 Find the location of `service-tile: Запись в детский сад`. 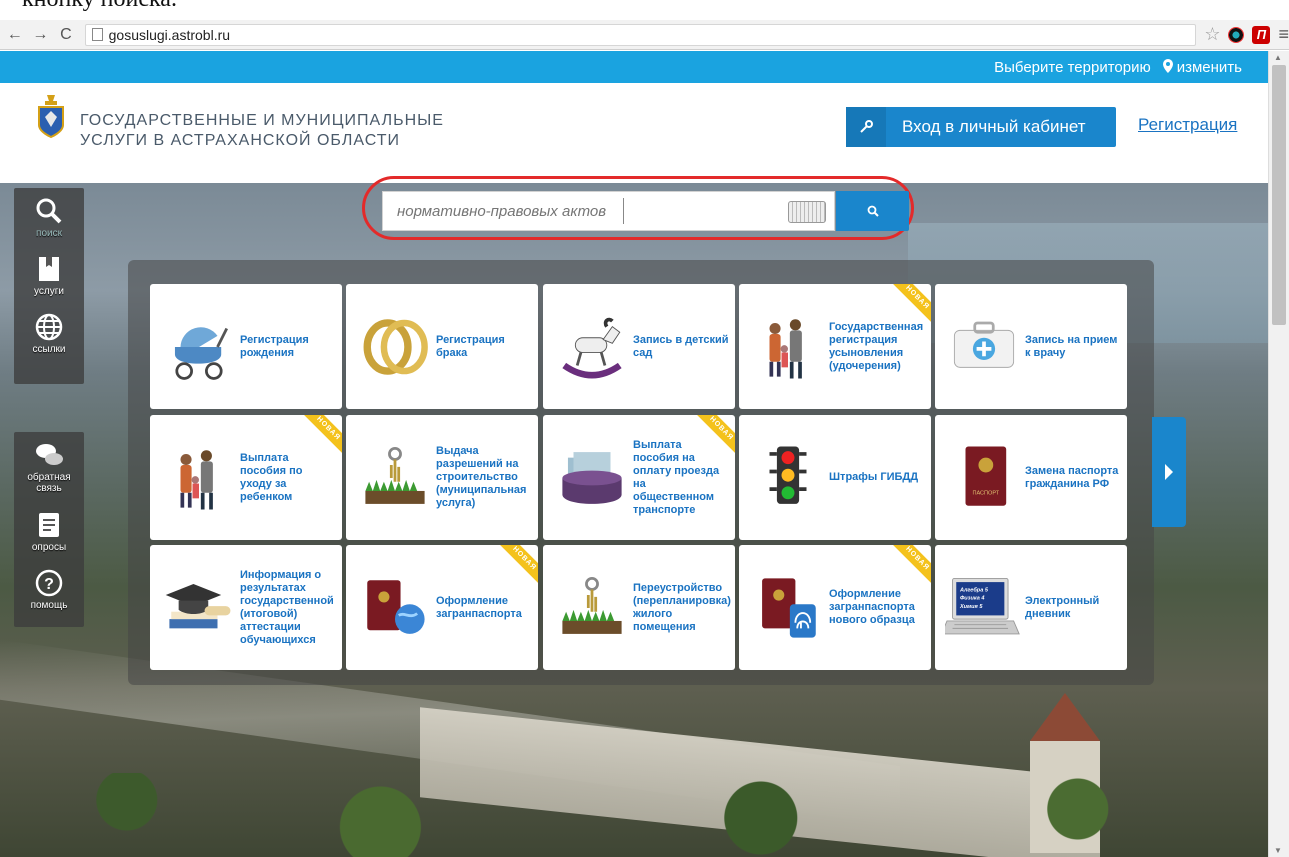

service-tile: Запись в детский сад is located at coordinates (639, 346).